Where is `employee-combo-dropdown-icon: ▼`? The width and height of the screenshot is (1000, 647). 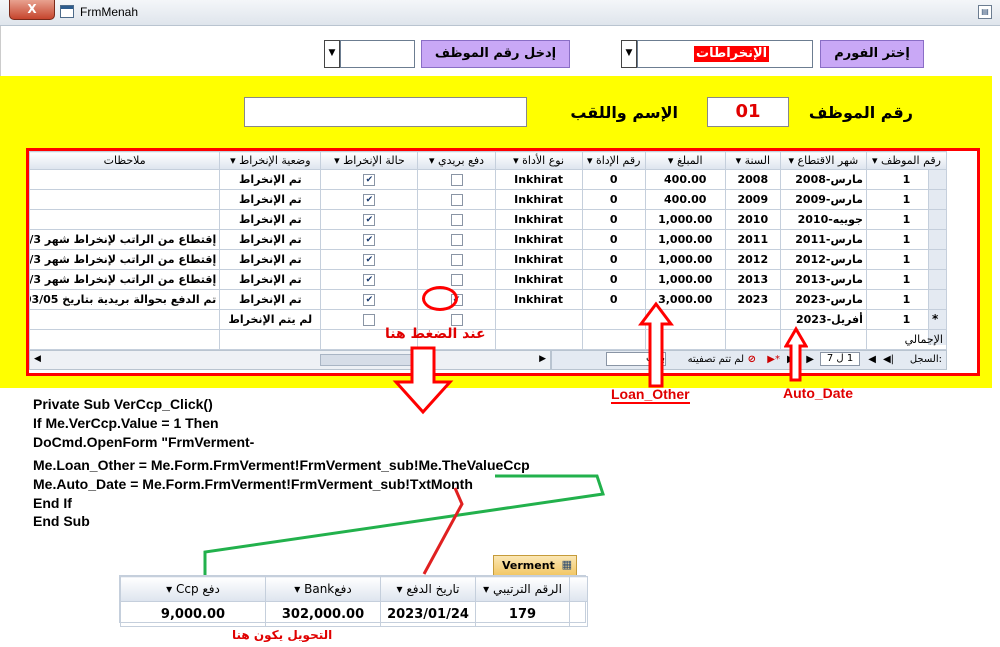 employee-combo-dropdown-icon: ▼ is located at coordinates (332, 54).